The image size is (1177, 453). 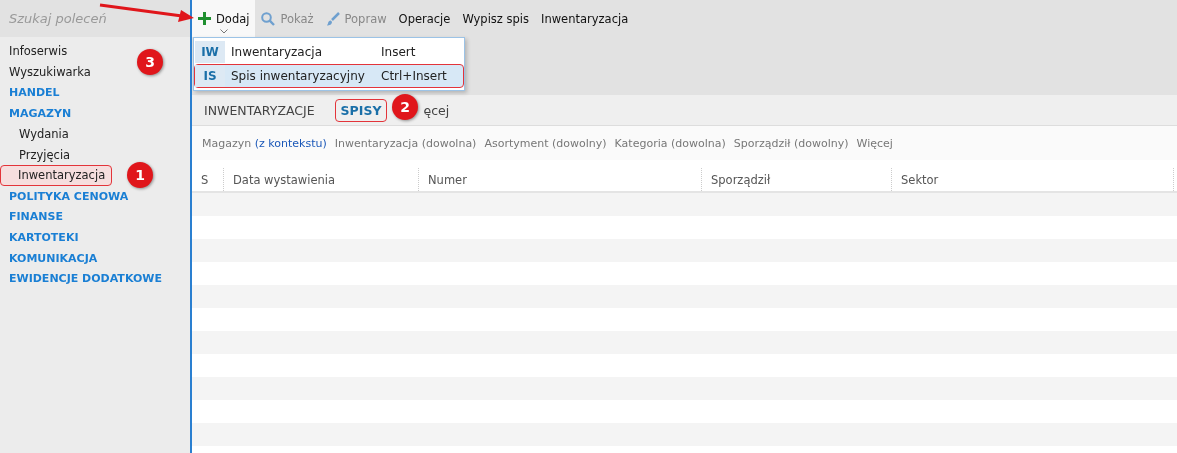 What do you see at coordinates (224, 31) in the screenshot?
I see `caret-icon` at bounding box center [224, 31].